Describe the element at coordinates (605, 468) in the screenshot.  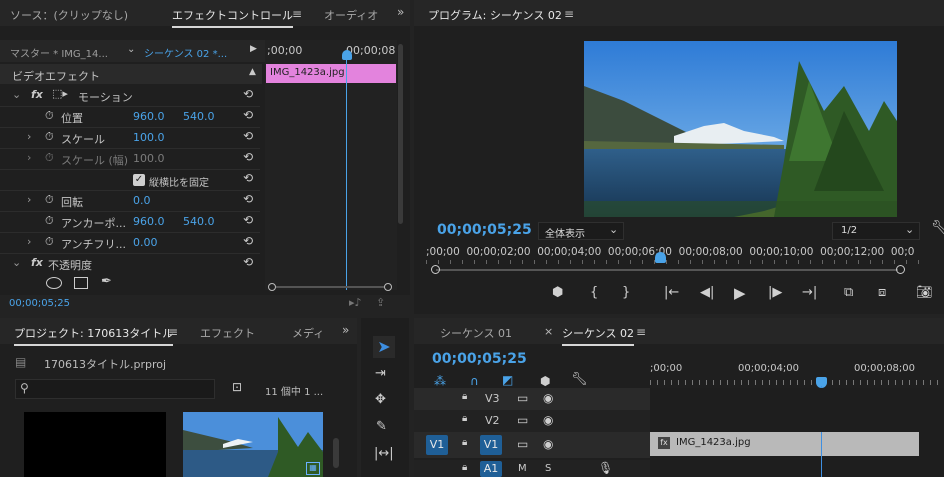
I see `microphone-icon: 🎙︎` at that location.